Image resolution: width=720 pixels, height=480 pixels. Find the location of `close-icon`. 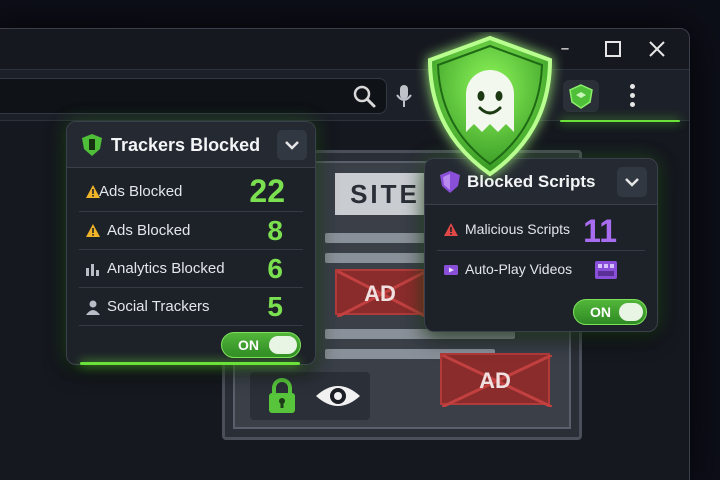

close-icon is located at coordinates (657, 49).